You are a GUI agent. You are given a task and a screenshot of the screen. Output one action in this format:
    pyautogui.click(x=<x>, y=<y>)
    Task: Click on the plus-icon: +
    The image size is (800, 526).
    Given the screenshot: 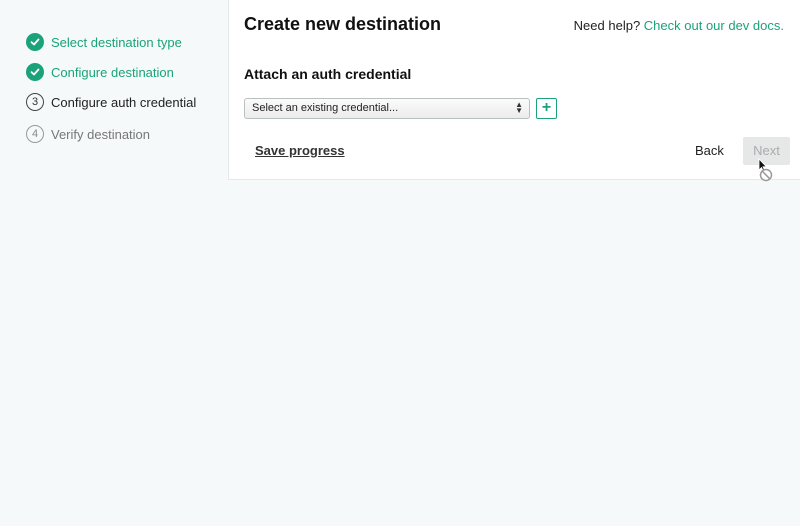 What is the action you would take?
    pyautogui.click(x=546, y=107)
    